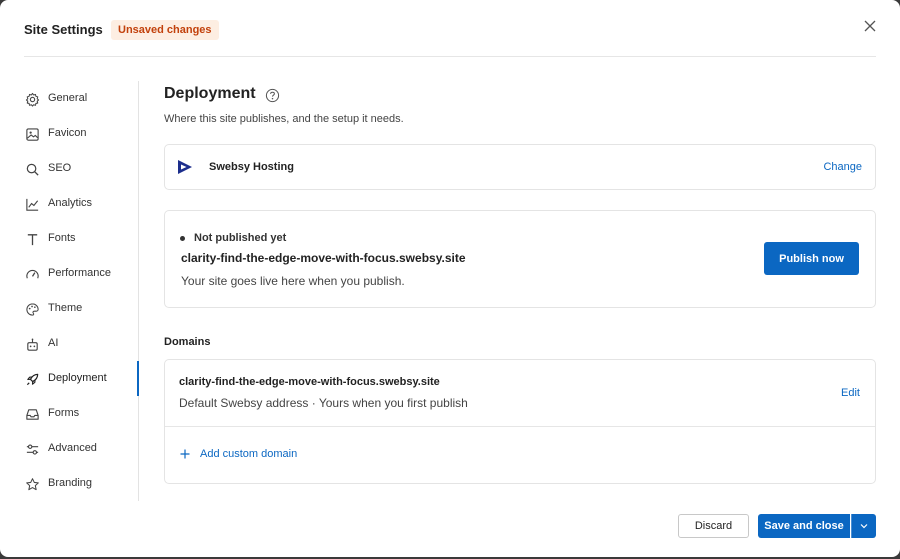 This screenshot has width=900, height=559. I want to click on save-and-close-button: Save and close, so click(804, 526).